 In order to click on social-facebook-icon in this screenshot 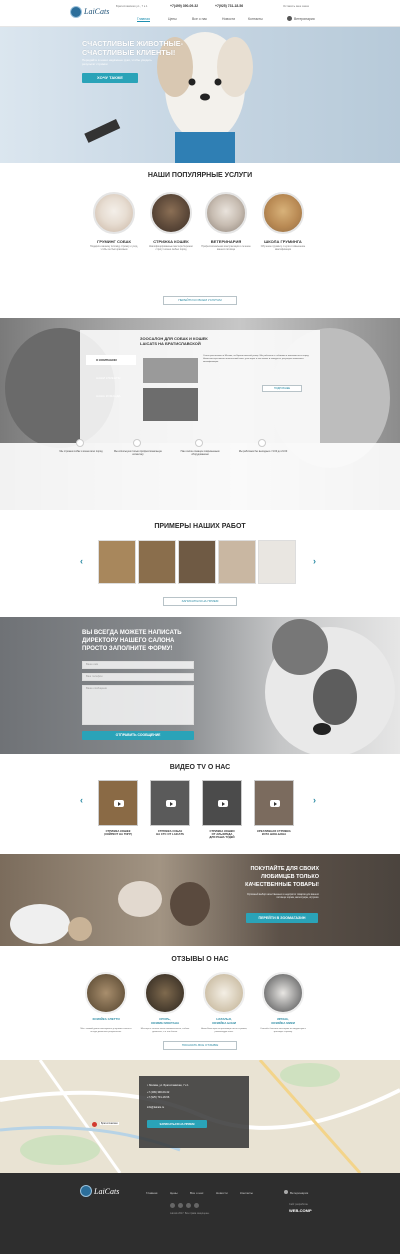, I will do `click(180, 1205)`.